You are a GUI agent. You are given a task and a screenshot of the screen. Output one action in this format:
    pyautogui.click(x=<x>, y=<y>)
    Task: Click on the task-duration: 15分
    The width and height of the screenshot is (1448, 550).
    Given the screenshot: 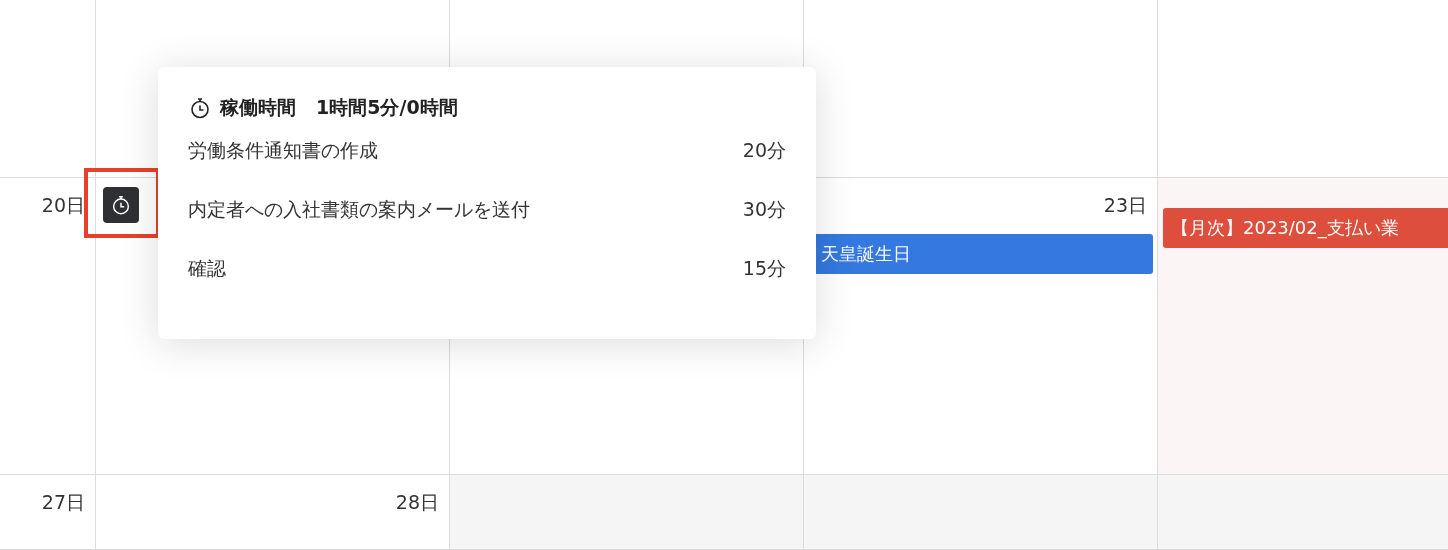 What is the action you would take?
    pyautogui.click(x=764, y=268)
    